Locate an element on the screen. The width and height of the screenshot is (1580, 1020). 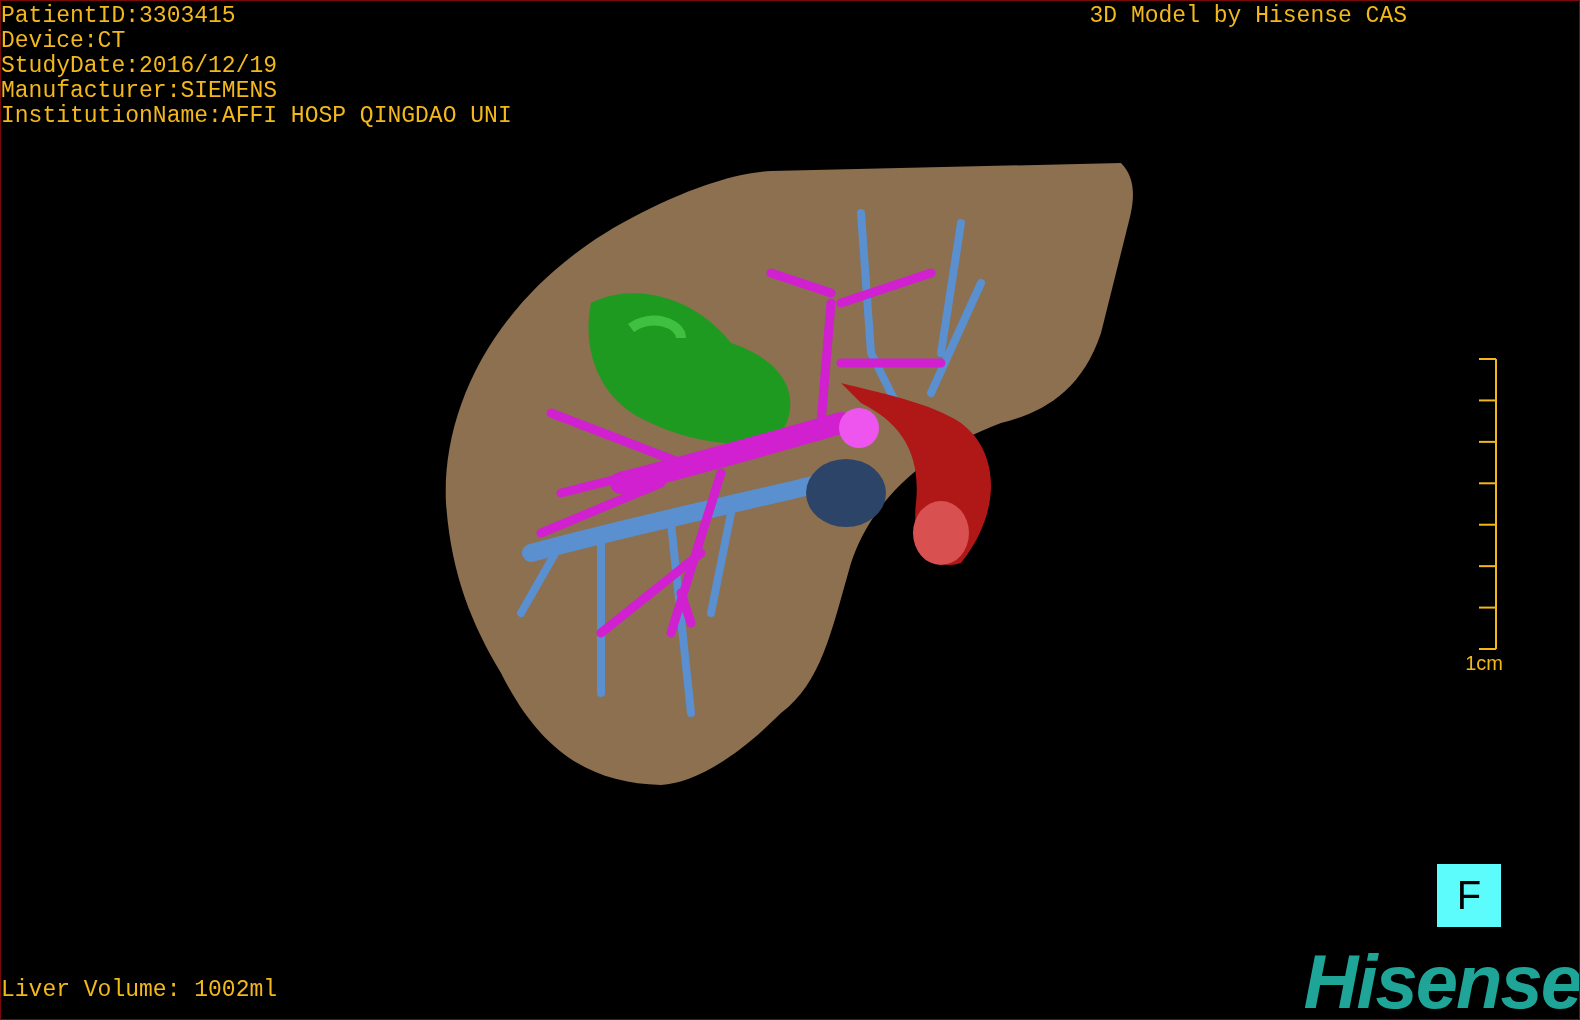
liver-volume-text: Liver Volume: 1002ml is located at coordinates (139, 990).